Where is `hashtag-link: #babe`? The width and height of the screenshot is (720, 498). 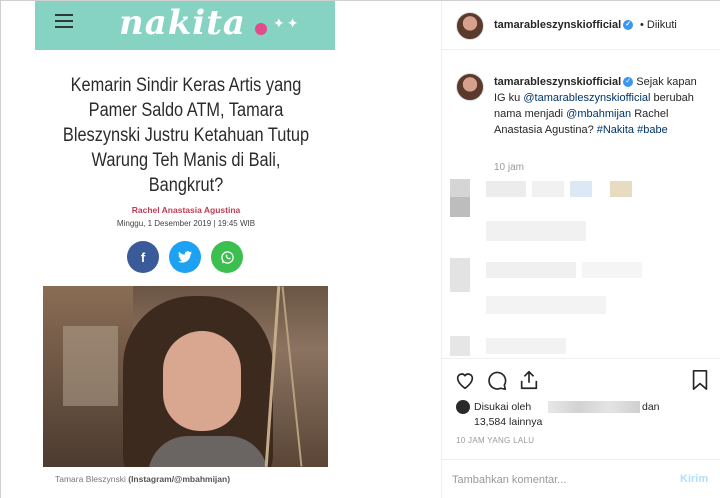 hashtag-link: #babe is located at coordinates (652, 130).